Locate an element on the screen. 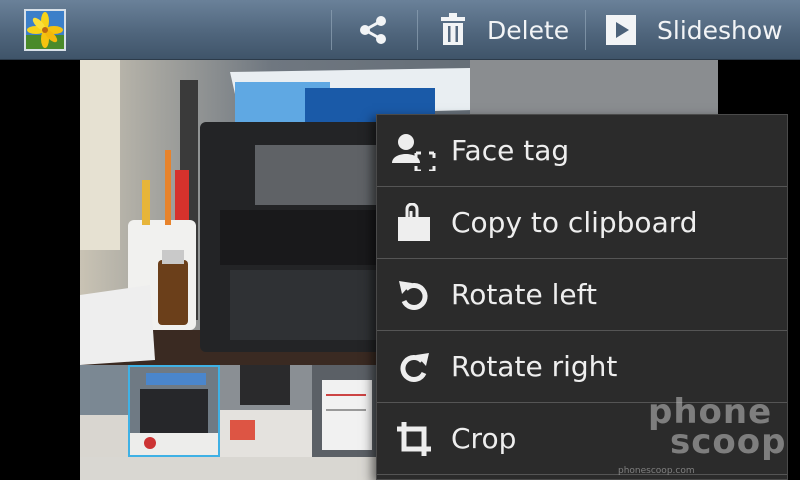  watermark-line2: scoop is located at coordinates (728, 442).